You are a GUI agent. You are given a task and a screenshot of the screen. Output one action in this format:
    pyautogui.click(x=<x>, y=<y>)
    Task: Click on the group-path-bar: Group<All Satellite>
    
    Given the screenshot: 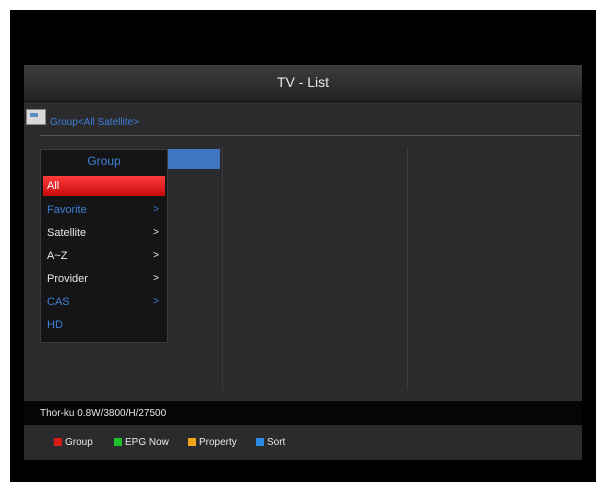 What is the action you would take?
    pyautogui.click(x=303, y=121)
    